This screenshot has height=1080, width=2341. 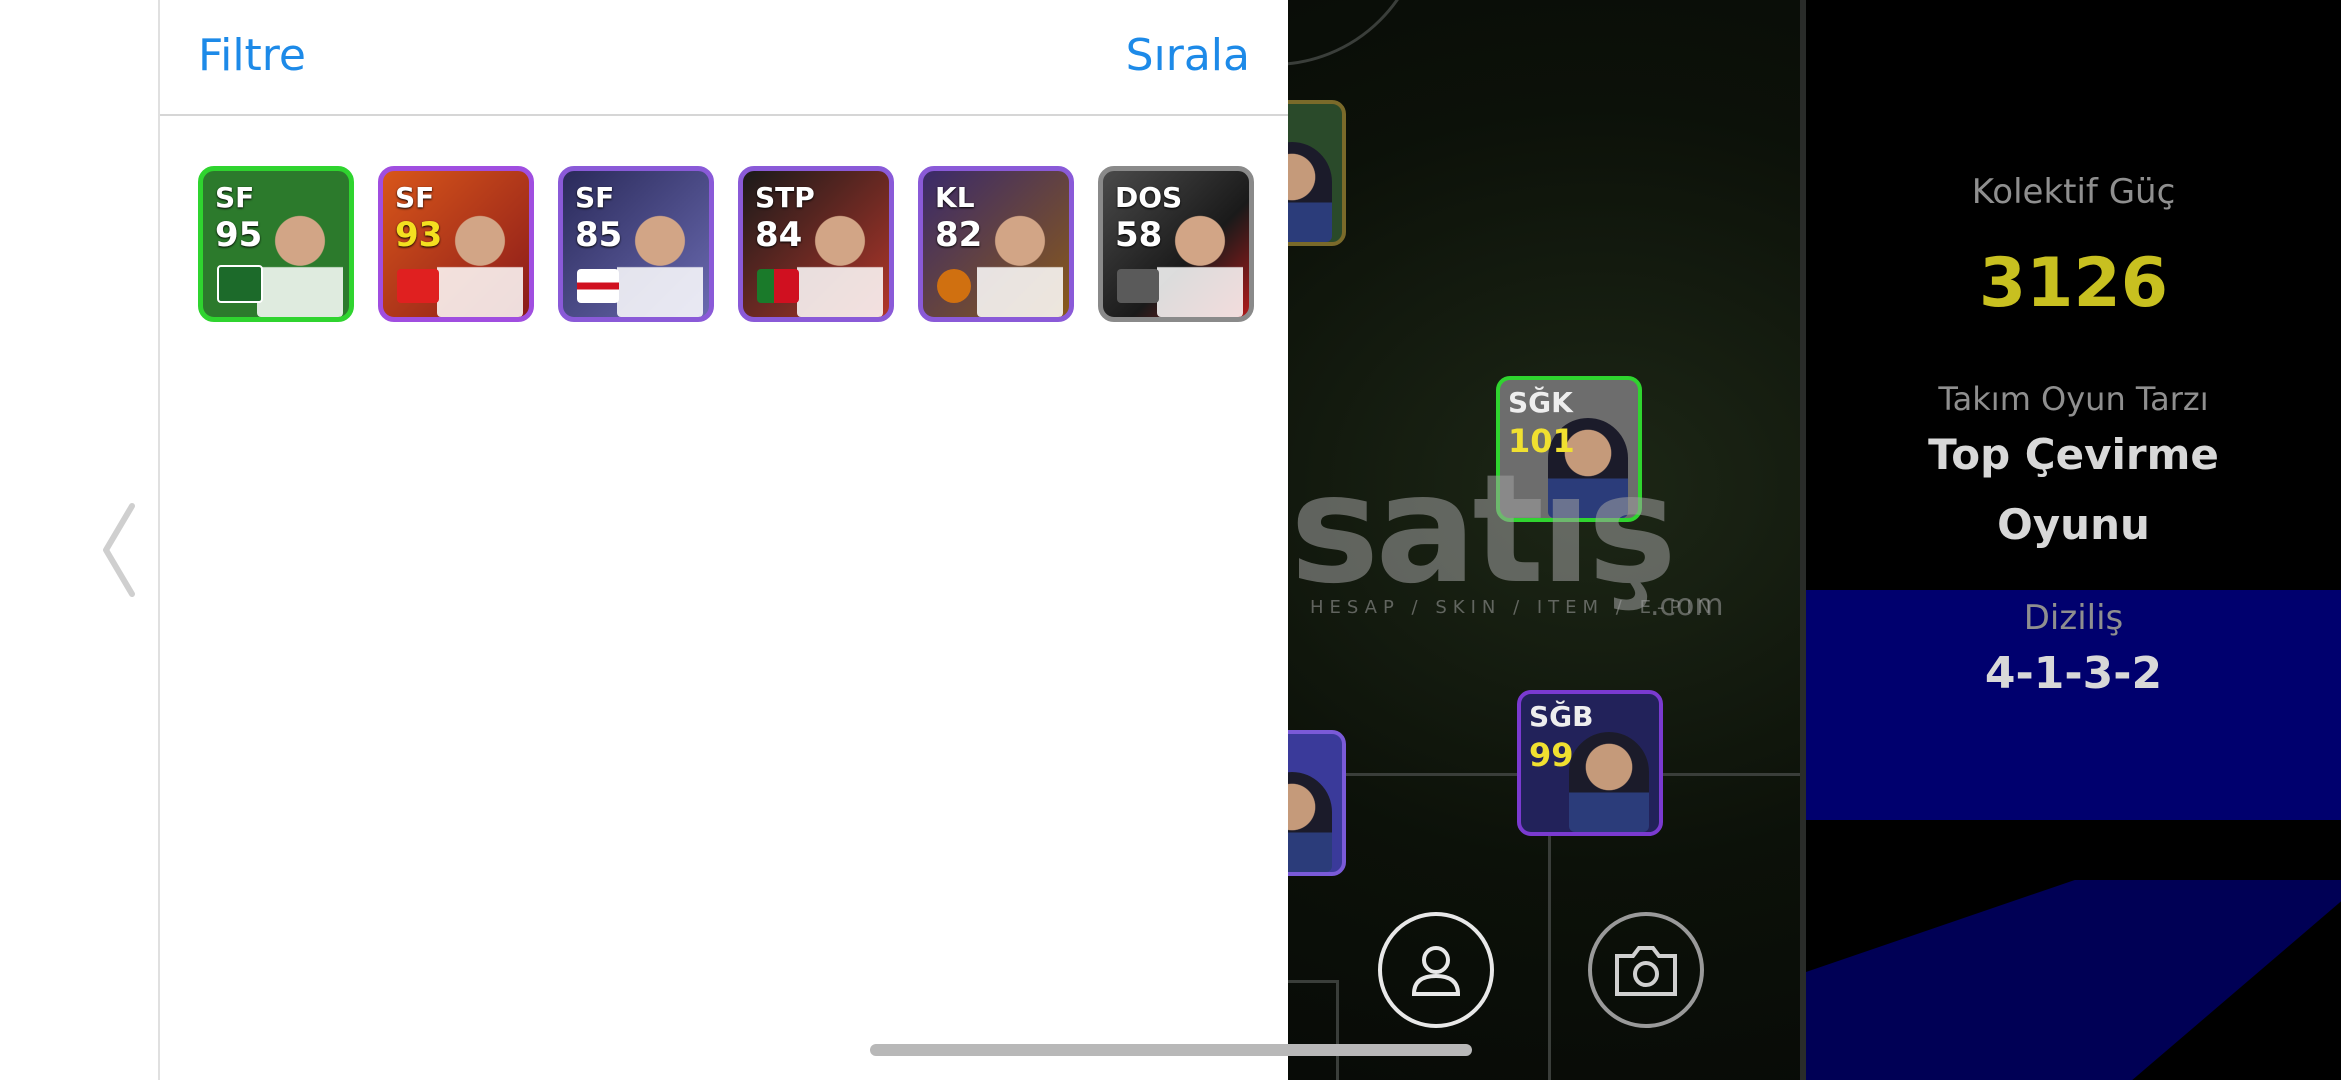 I want to click on collective-power-label: Kolektif Güç, so click(x=2073, y=192).